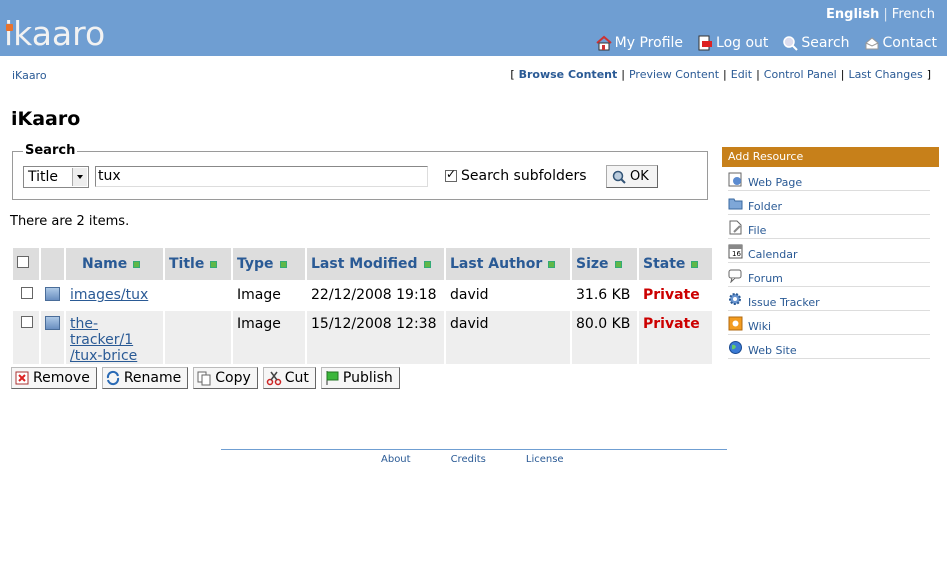  What do you see at coordinates (468, 459) in the screenshot?
I see `footer-credits-link: Credits` at bounding box center [468, 459].